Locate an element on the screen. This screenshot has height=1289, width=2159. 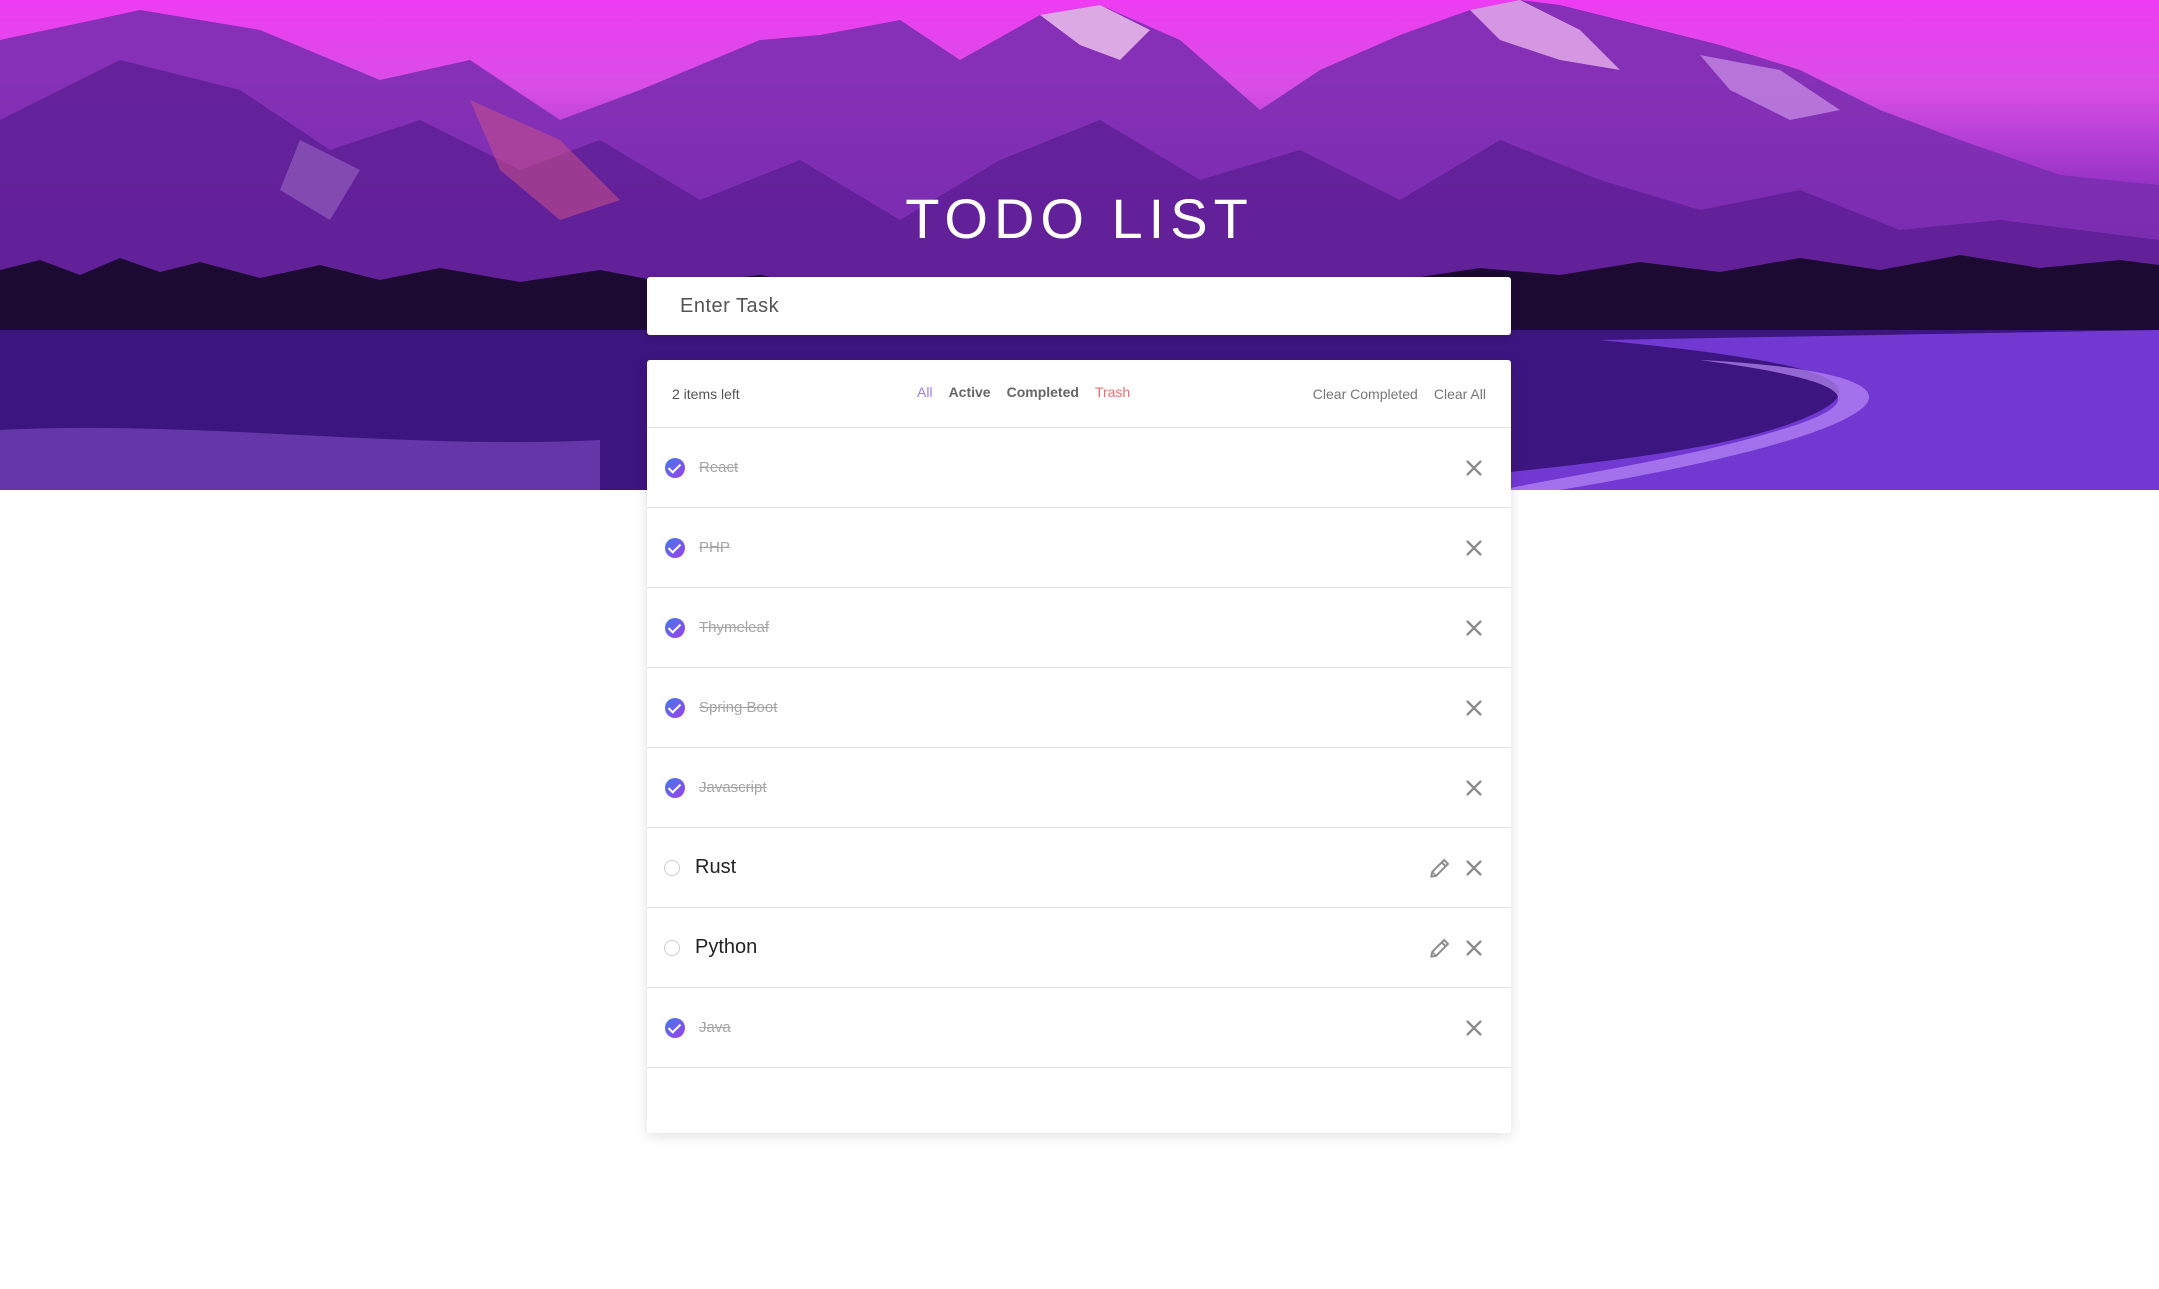
task-input-container is located at coordinates (1079, 306).